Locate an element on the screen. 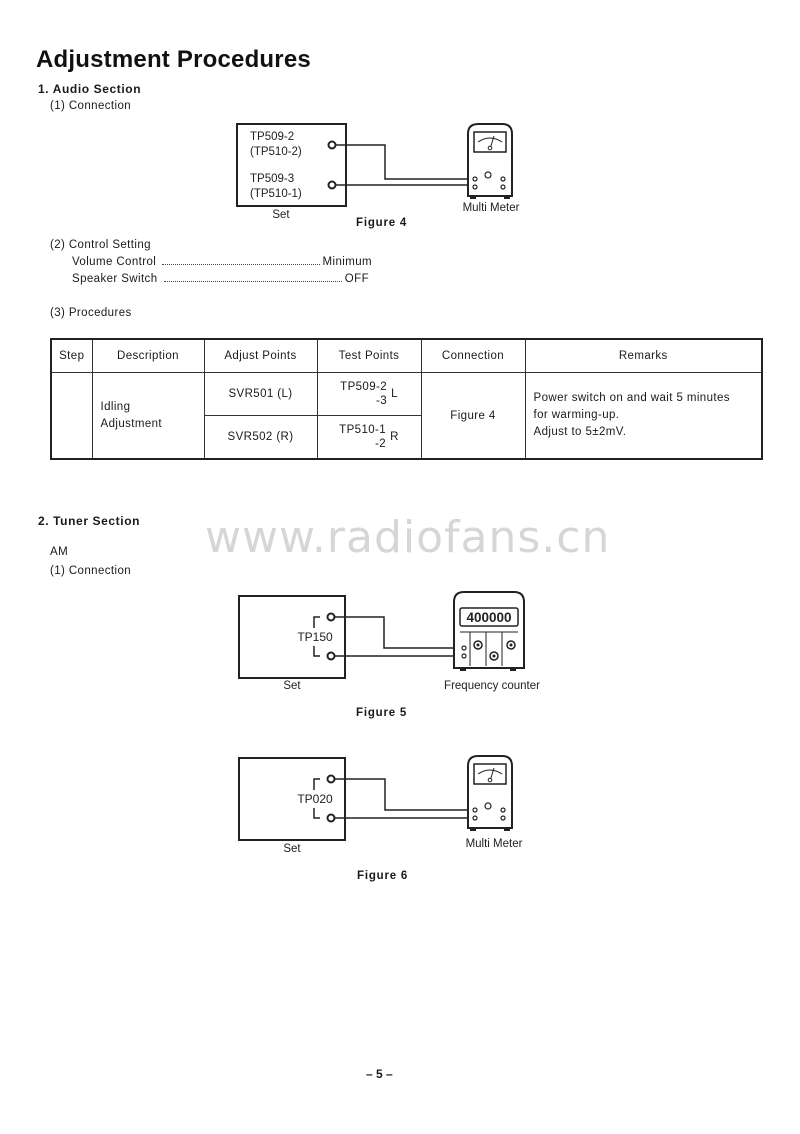 This screenshot has width=800, height=1134. figure-6-caption: Figure 6 is located at coordinates (383, 876).